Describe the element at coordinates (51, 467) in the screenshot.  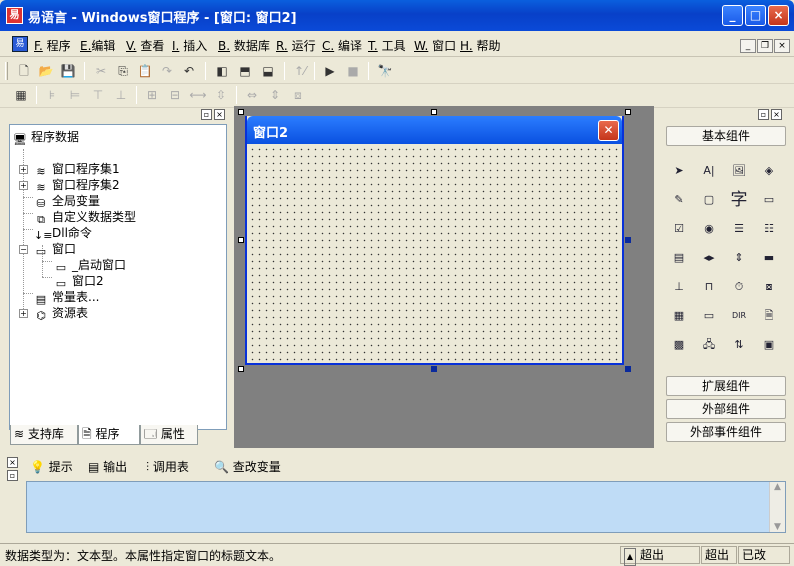
I see `tab-hint: 💡 提示` at that location.